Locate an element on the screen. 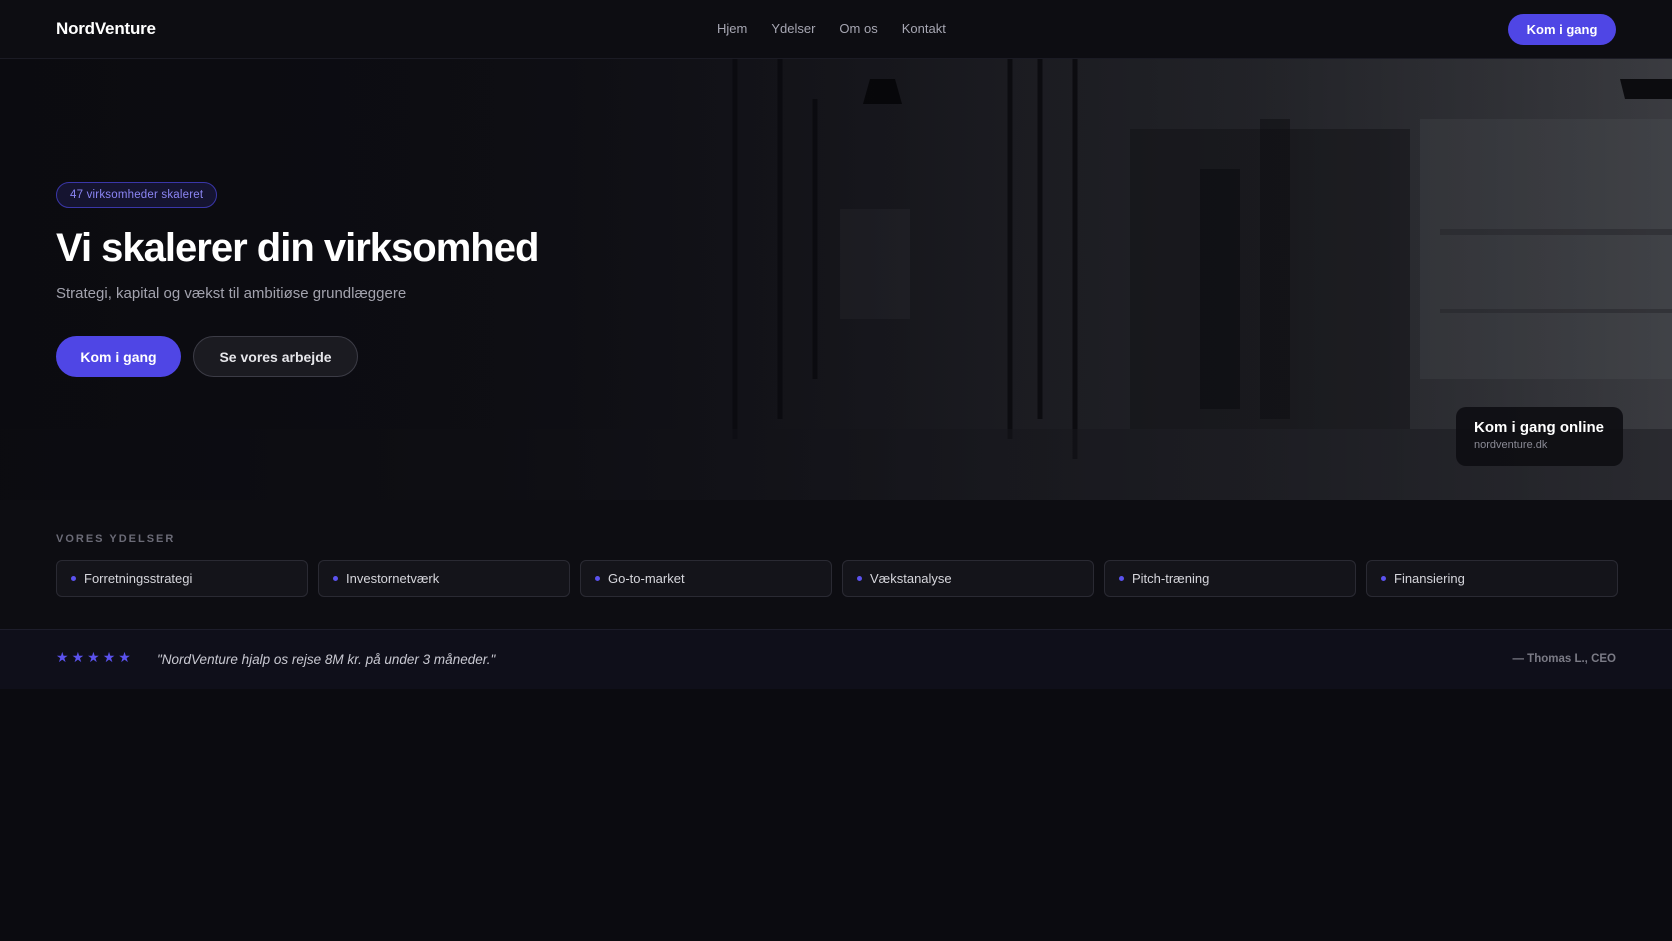 The width and height of the screenshot is (1672, 941). service-item: Pitch-træning is located at coordinates (1230, 578).